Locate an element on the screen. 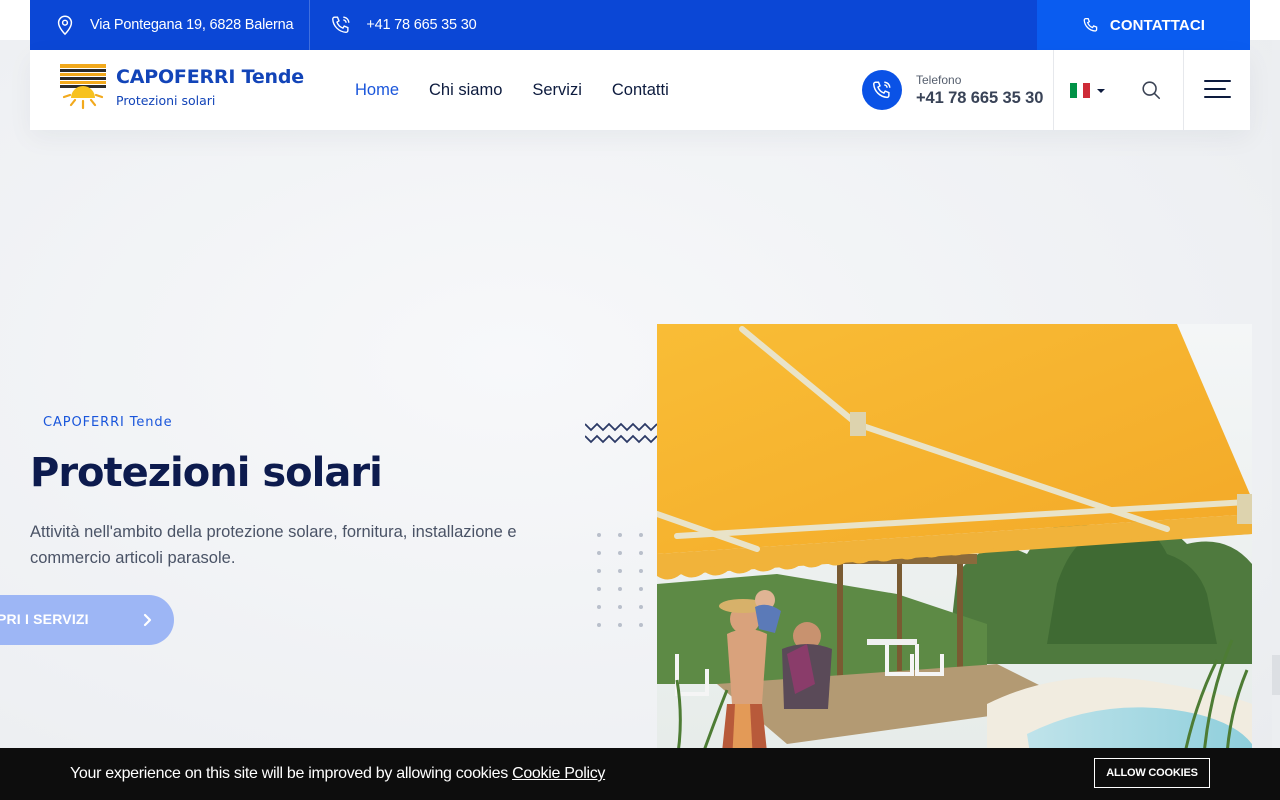  chevron-right-icon is located at coordinates (147, 620).